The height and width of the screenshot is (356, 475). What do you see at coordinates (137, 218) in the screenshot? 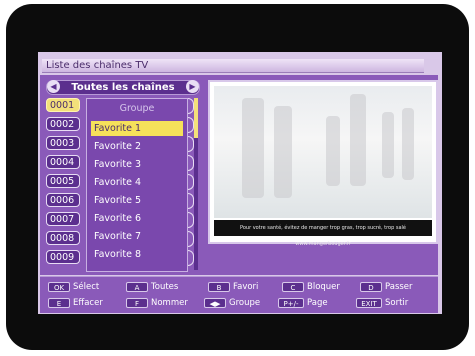
I see `group-item: Favorite 6` at bounding box center [137, 218].